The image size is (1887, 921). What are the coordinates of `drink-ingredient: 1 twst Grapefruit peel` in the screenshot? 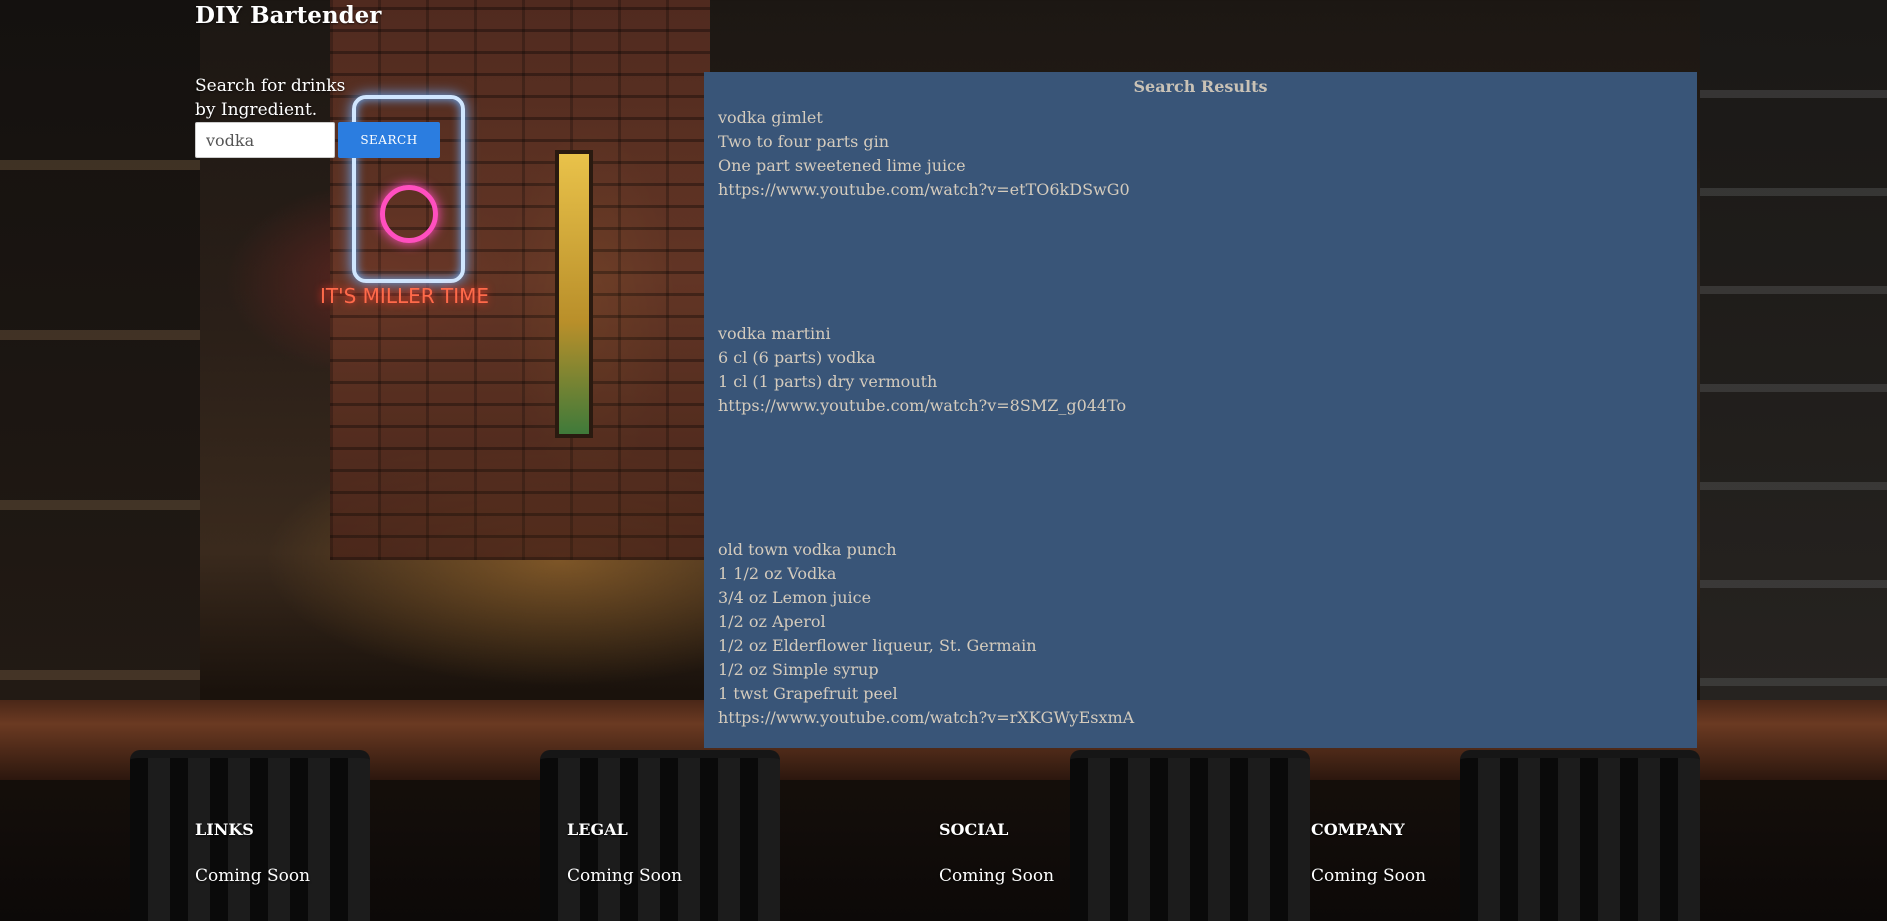 It's located at (808, 693).